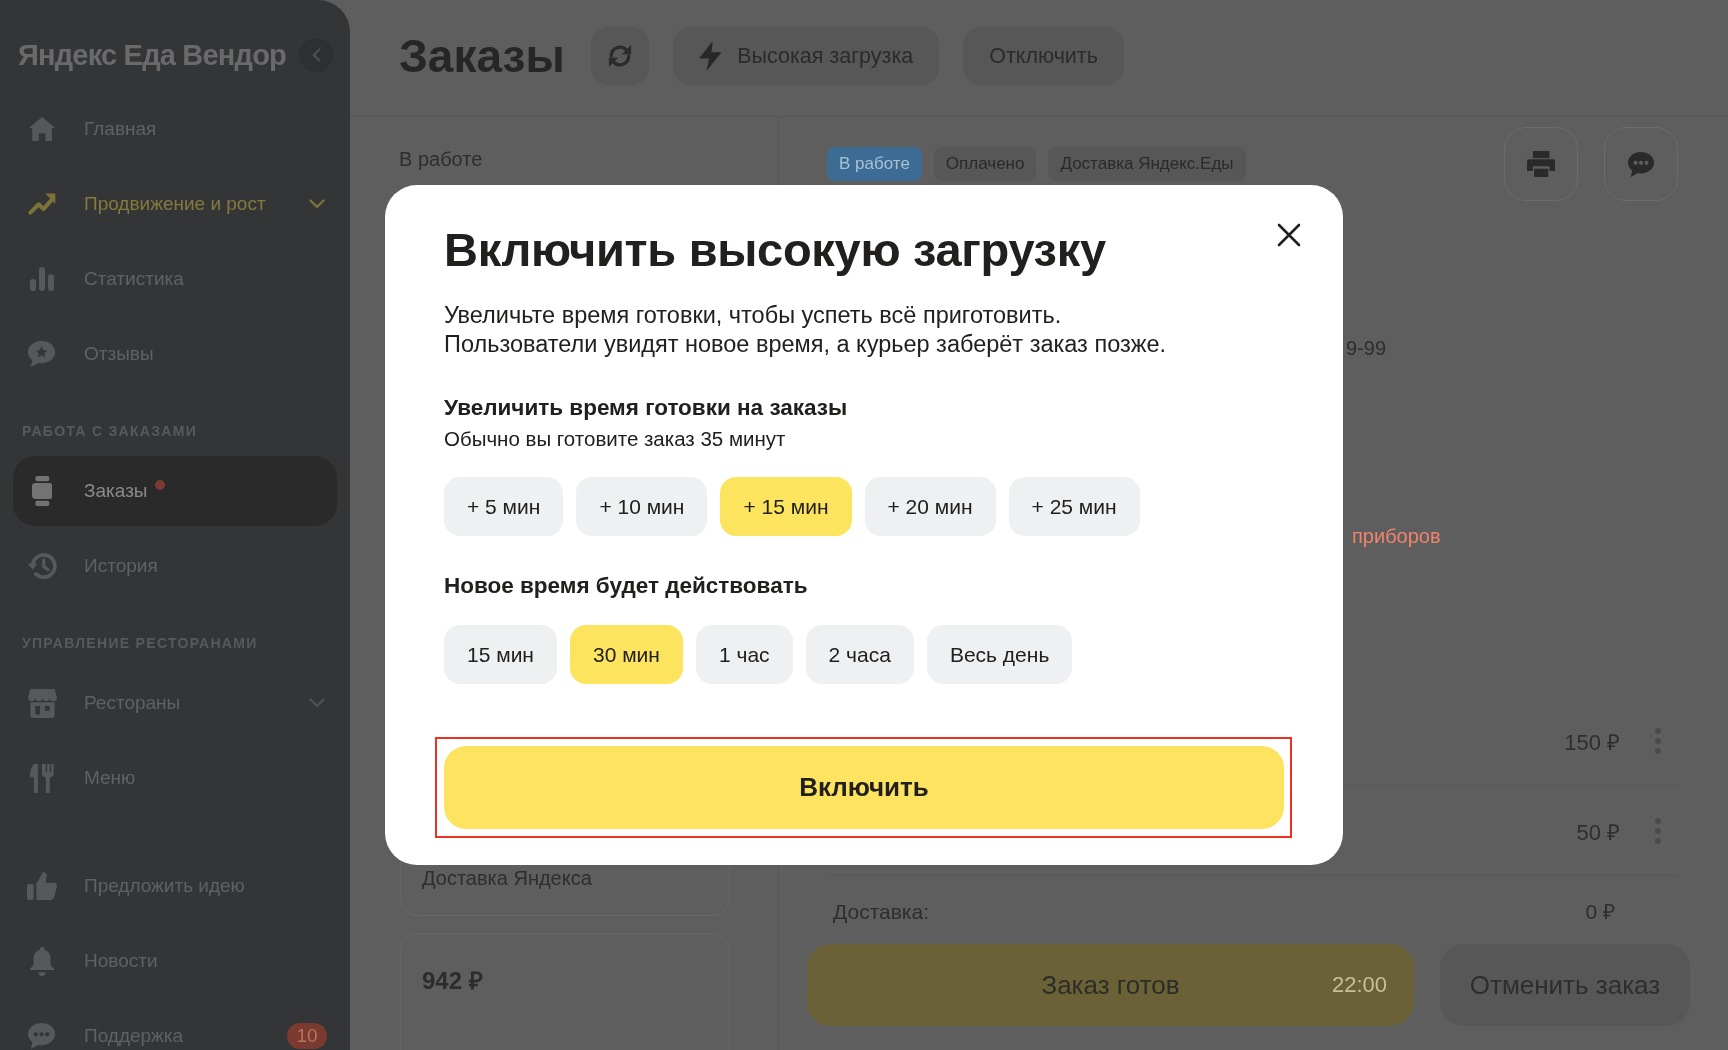  I want to click on option-chip: 2 часа, so click(859, 654).